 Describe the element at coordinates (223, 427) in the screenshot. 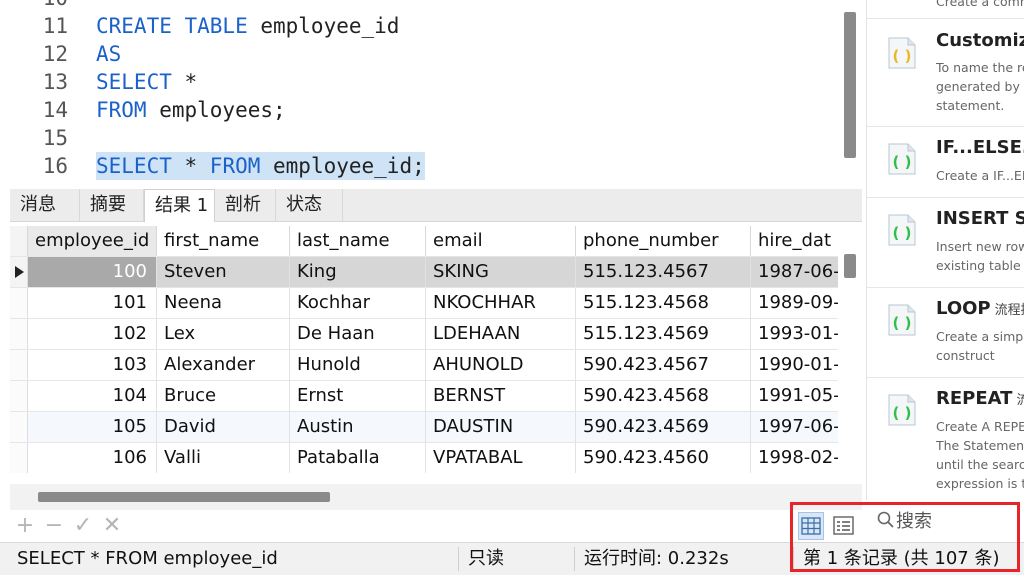

I see `table-cell: David` at that location.